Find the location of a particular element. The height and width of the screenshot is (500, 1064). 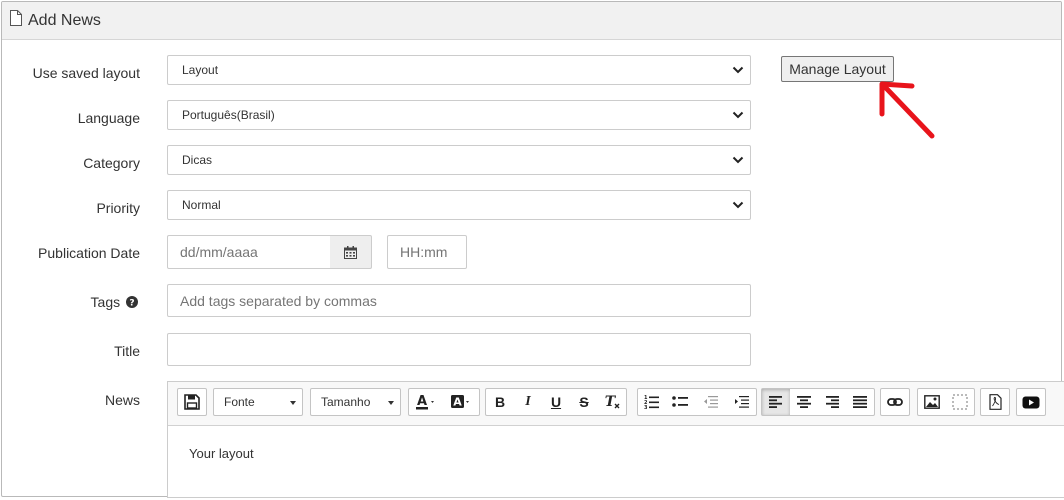

outdent-button is located at coordinates (710, 402).